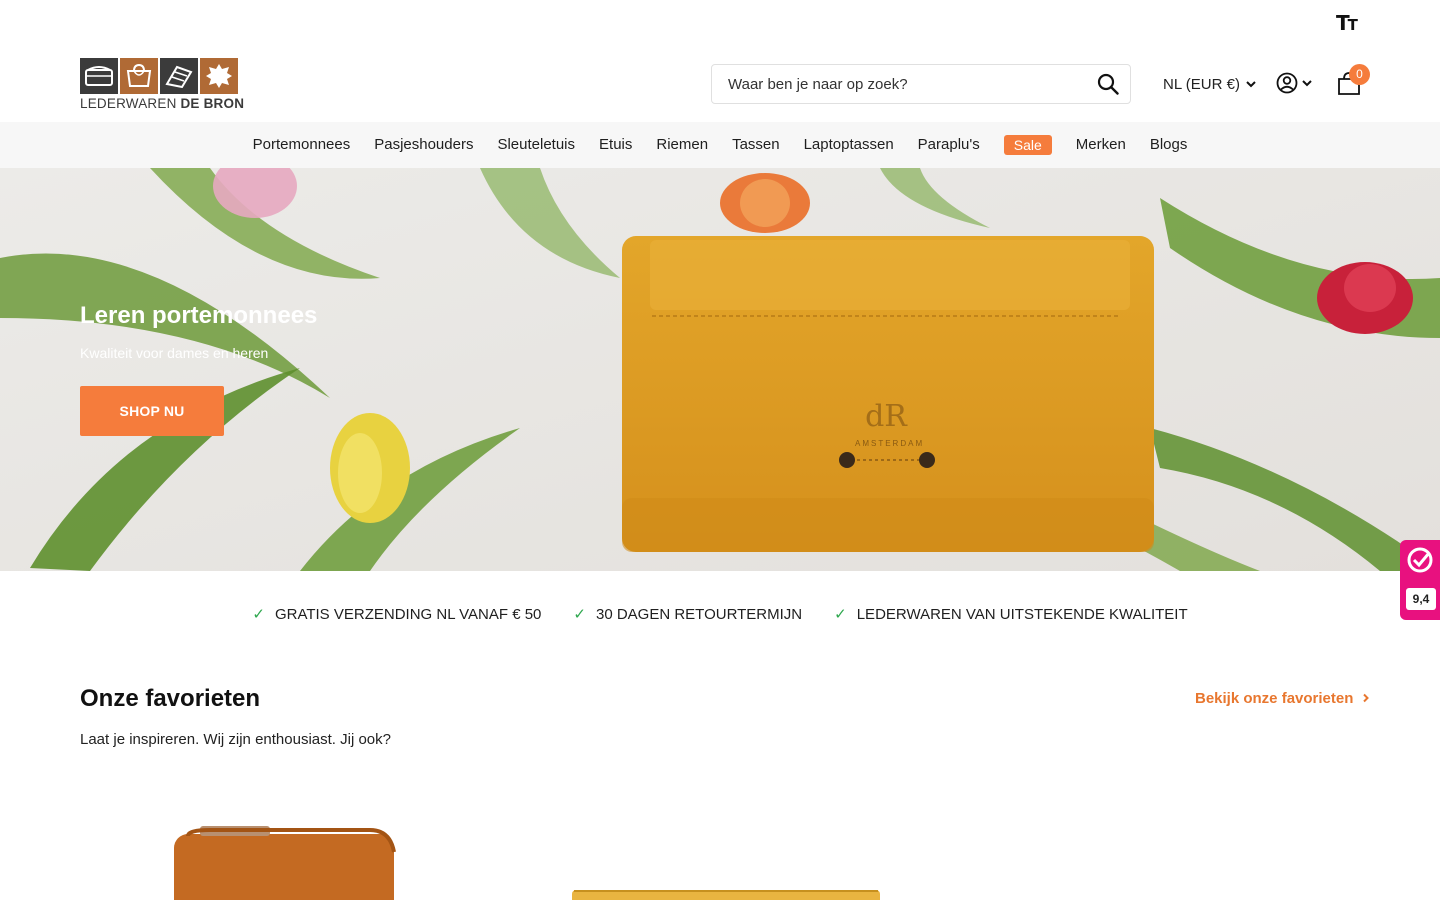 The height and width of the screenshot is (900, 1440). Describe the element at coordinates (1352, 25) in the screenshot. I see `text-size-label-small: T` at that location.